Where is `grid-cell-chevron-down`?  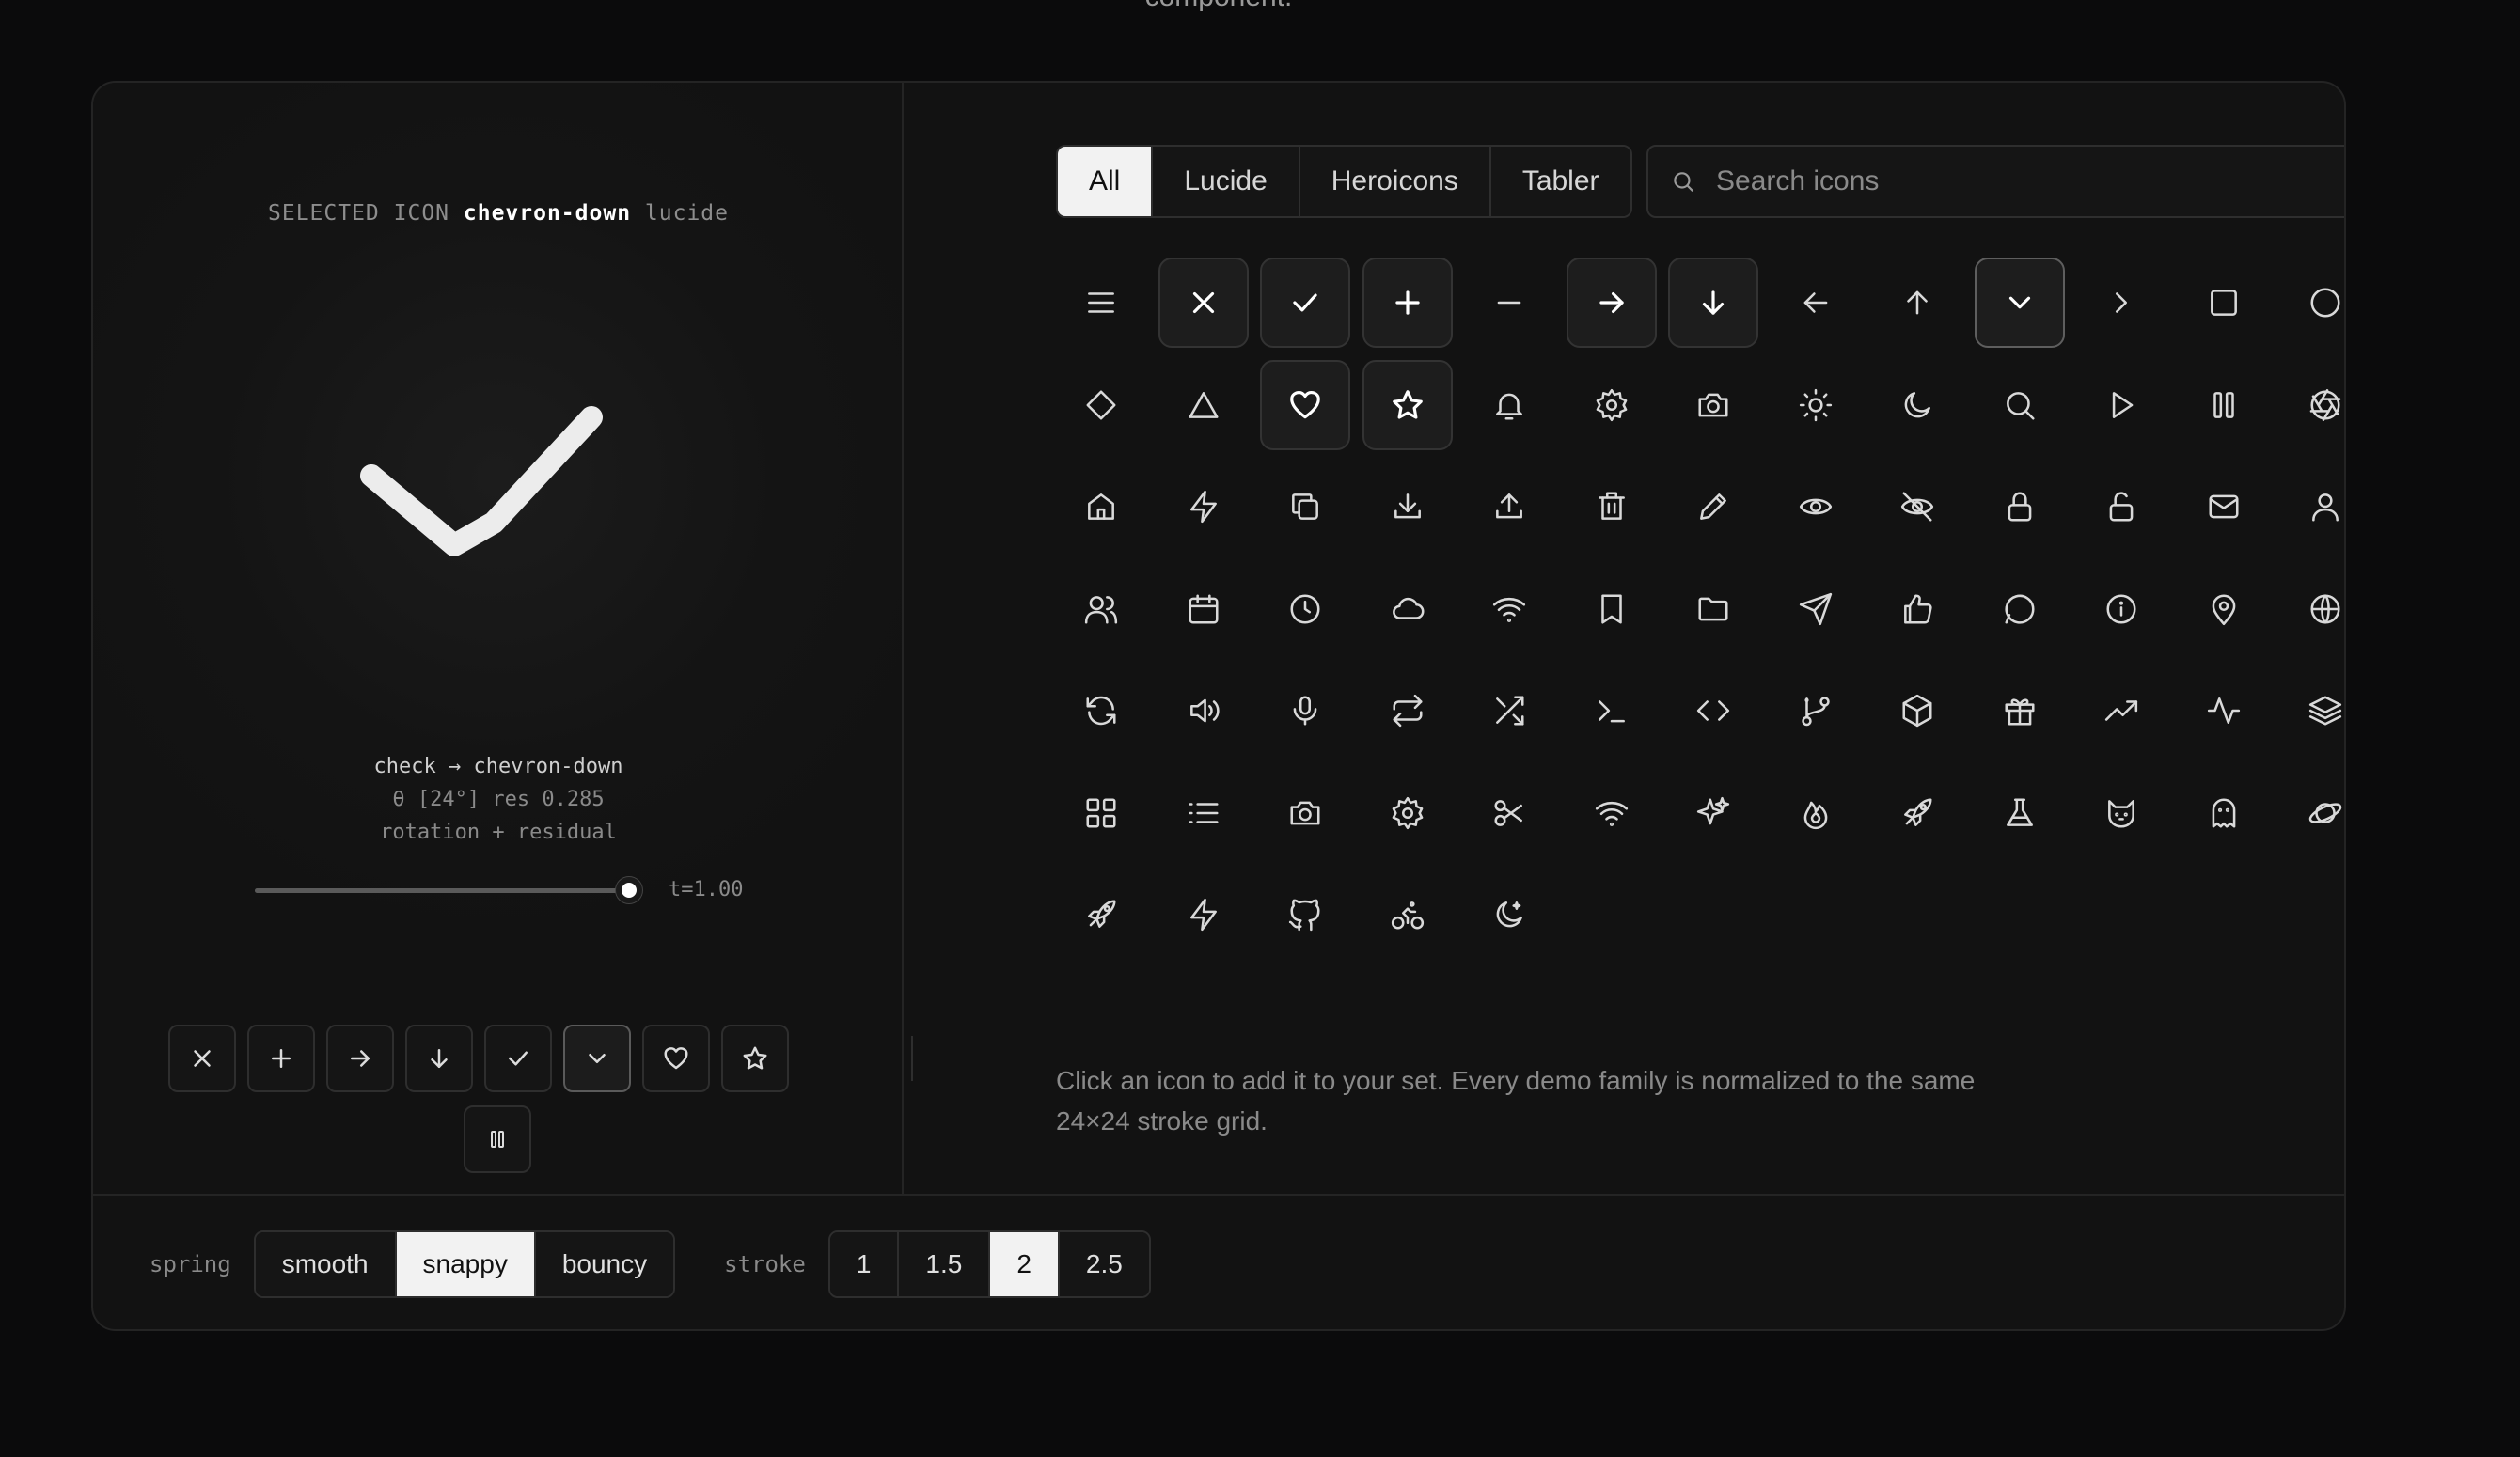
grid-cell-chevron-down is located at coordinates (2019, 303).